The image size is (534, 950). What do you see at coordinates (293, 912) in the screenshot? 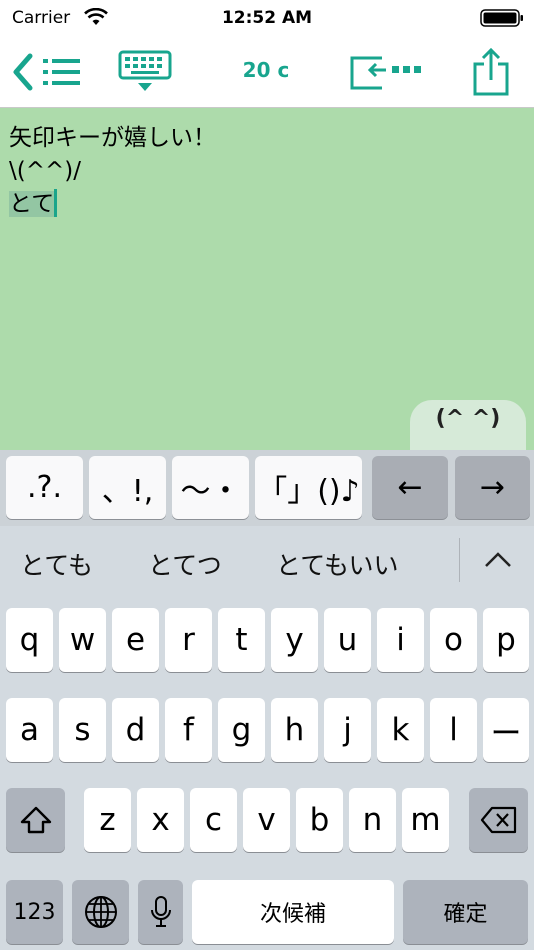
I see `next-candidate-key: 次候補` at bounding box center [293, 912].